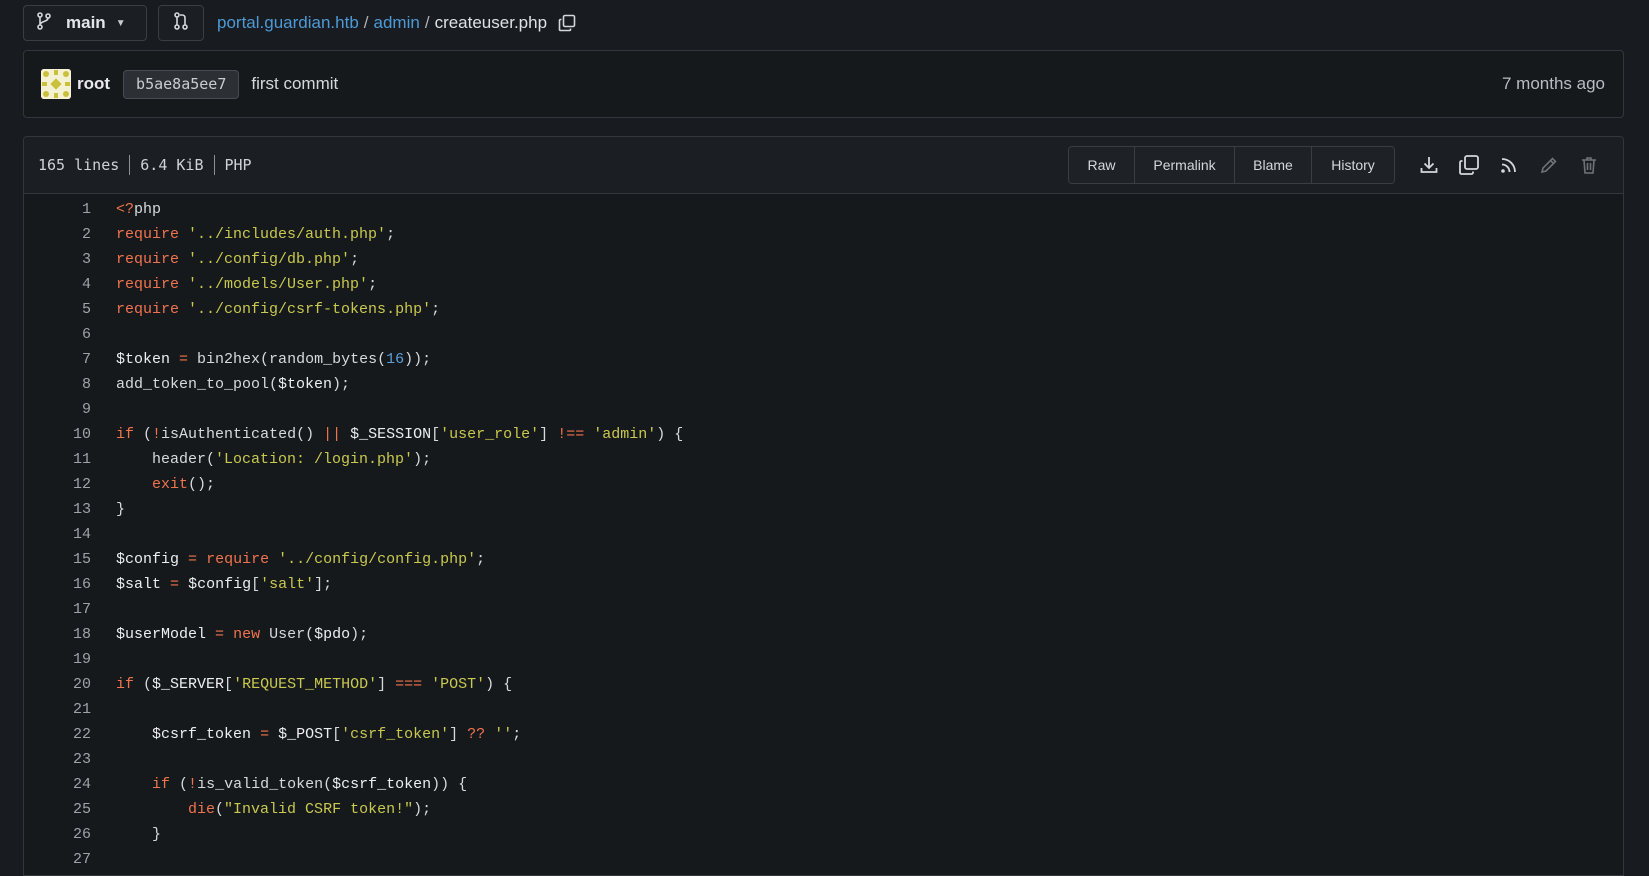 This screenshot has width=1649, height=876. I want to click on commit-sha: b5ae8a5ee7, so click(181, 84).